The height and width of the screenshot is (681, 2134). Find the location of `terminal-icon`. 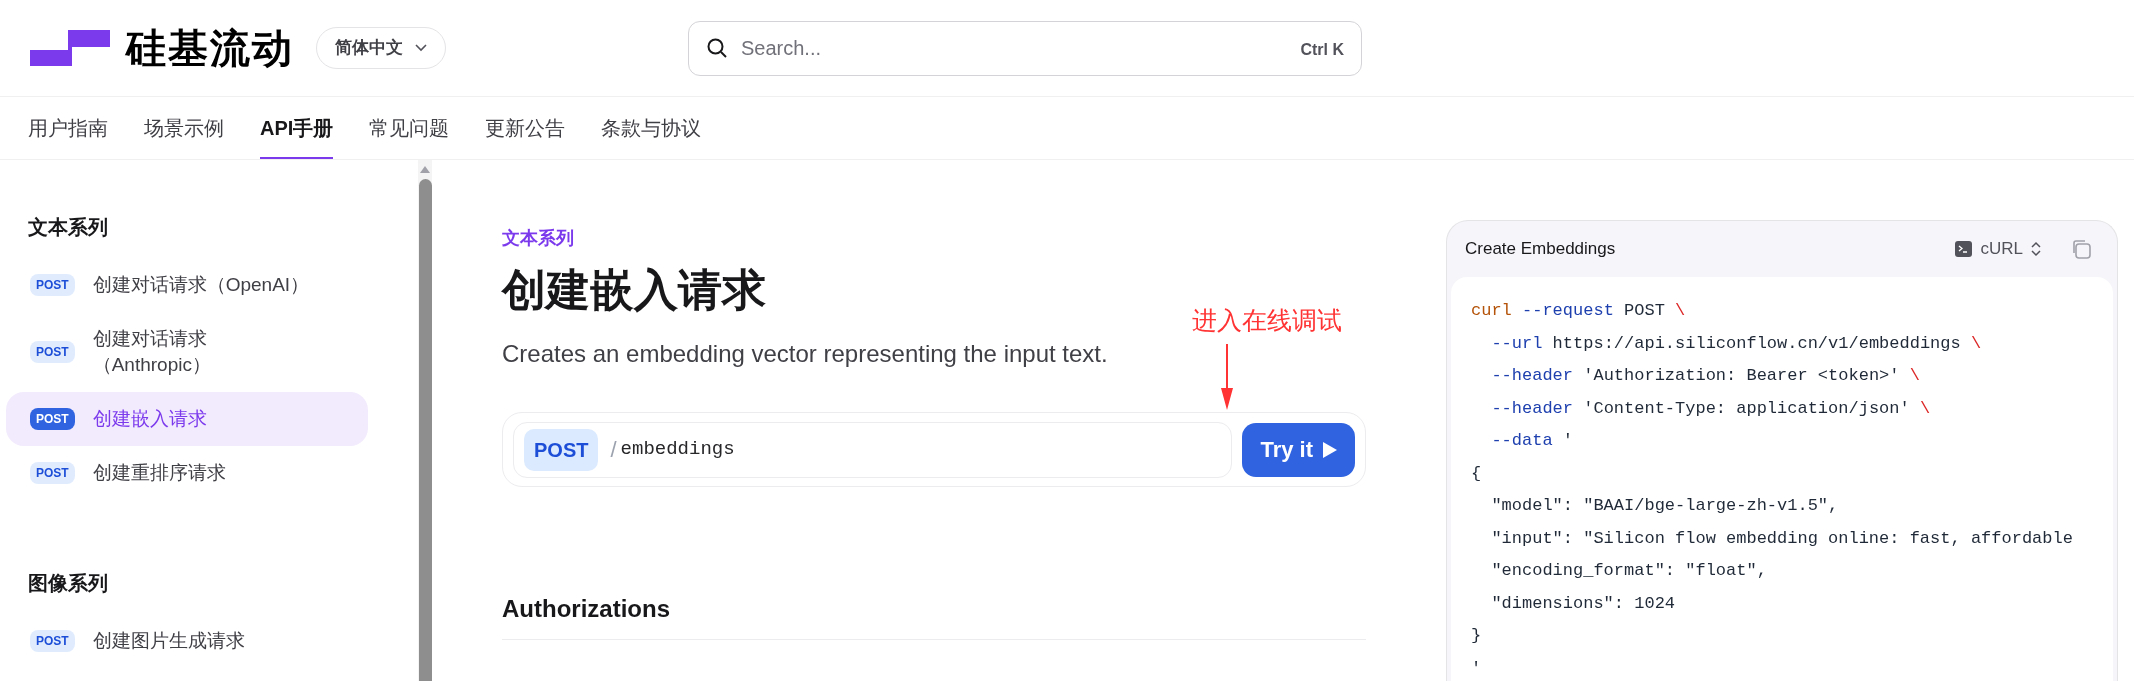

terminal-icon is located at coordinates (1964, 249).